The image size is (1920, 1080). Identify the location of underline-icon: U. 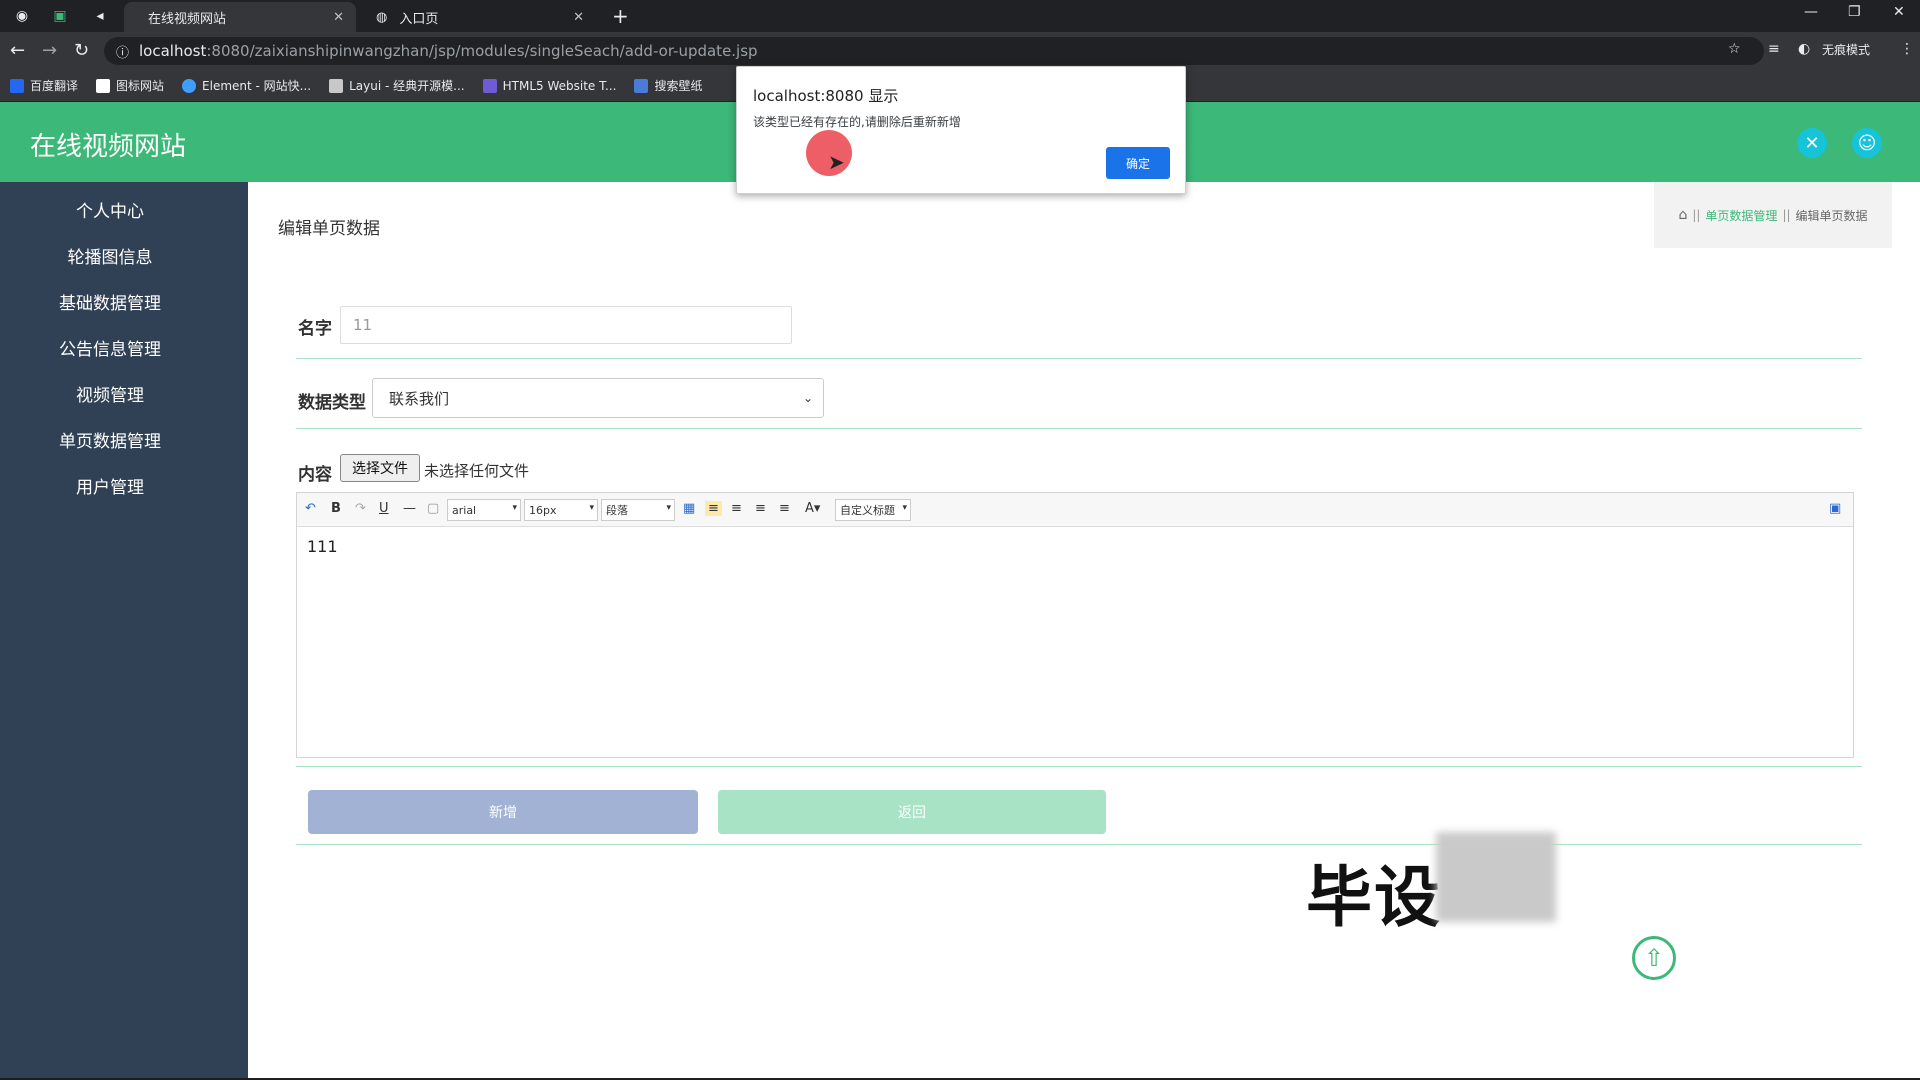
(384, 508).